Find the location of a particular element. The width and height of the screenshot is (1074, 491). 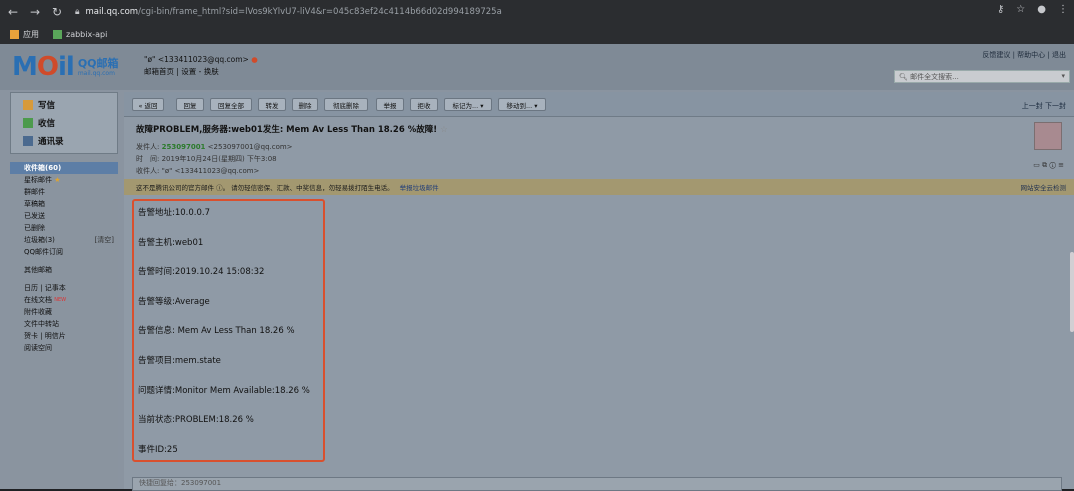

sidebar-item-docs: 在线文档 NEW is located at coordinates (64, 300).